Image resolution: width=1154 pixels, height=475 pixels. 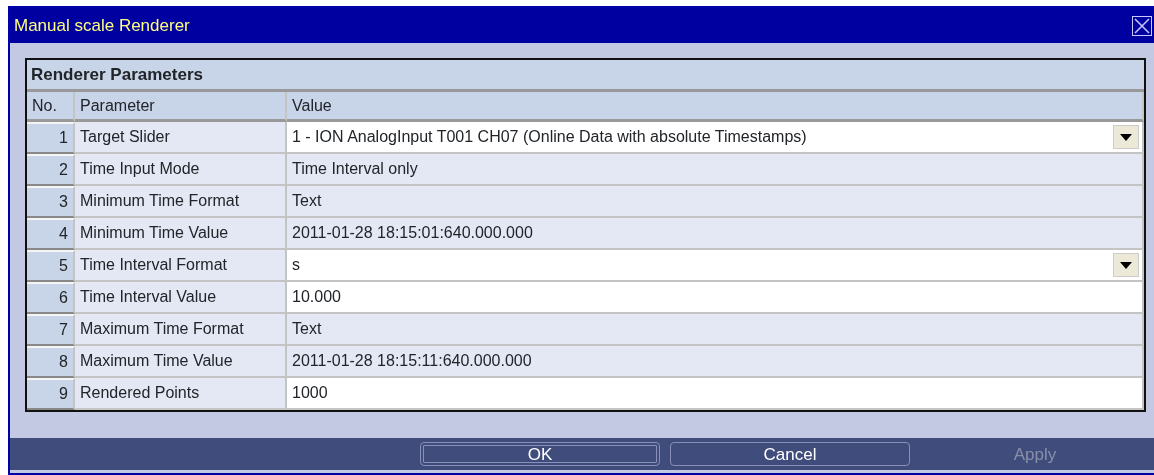 I want to click on input-field: 1000, so click(x=715, y=394).